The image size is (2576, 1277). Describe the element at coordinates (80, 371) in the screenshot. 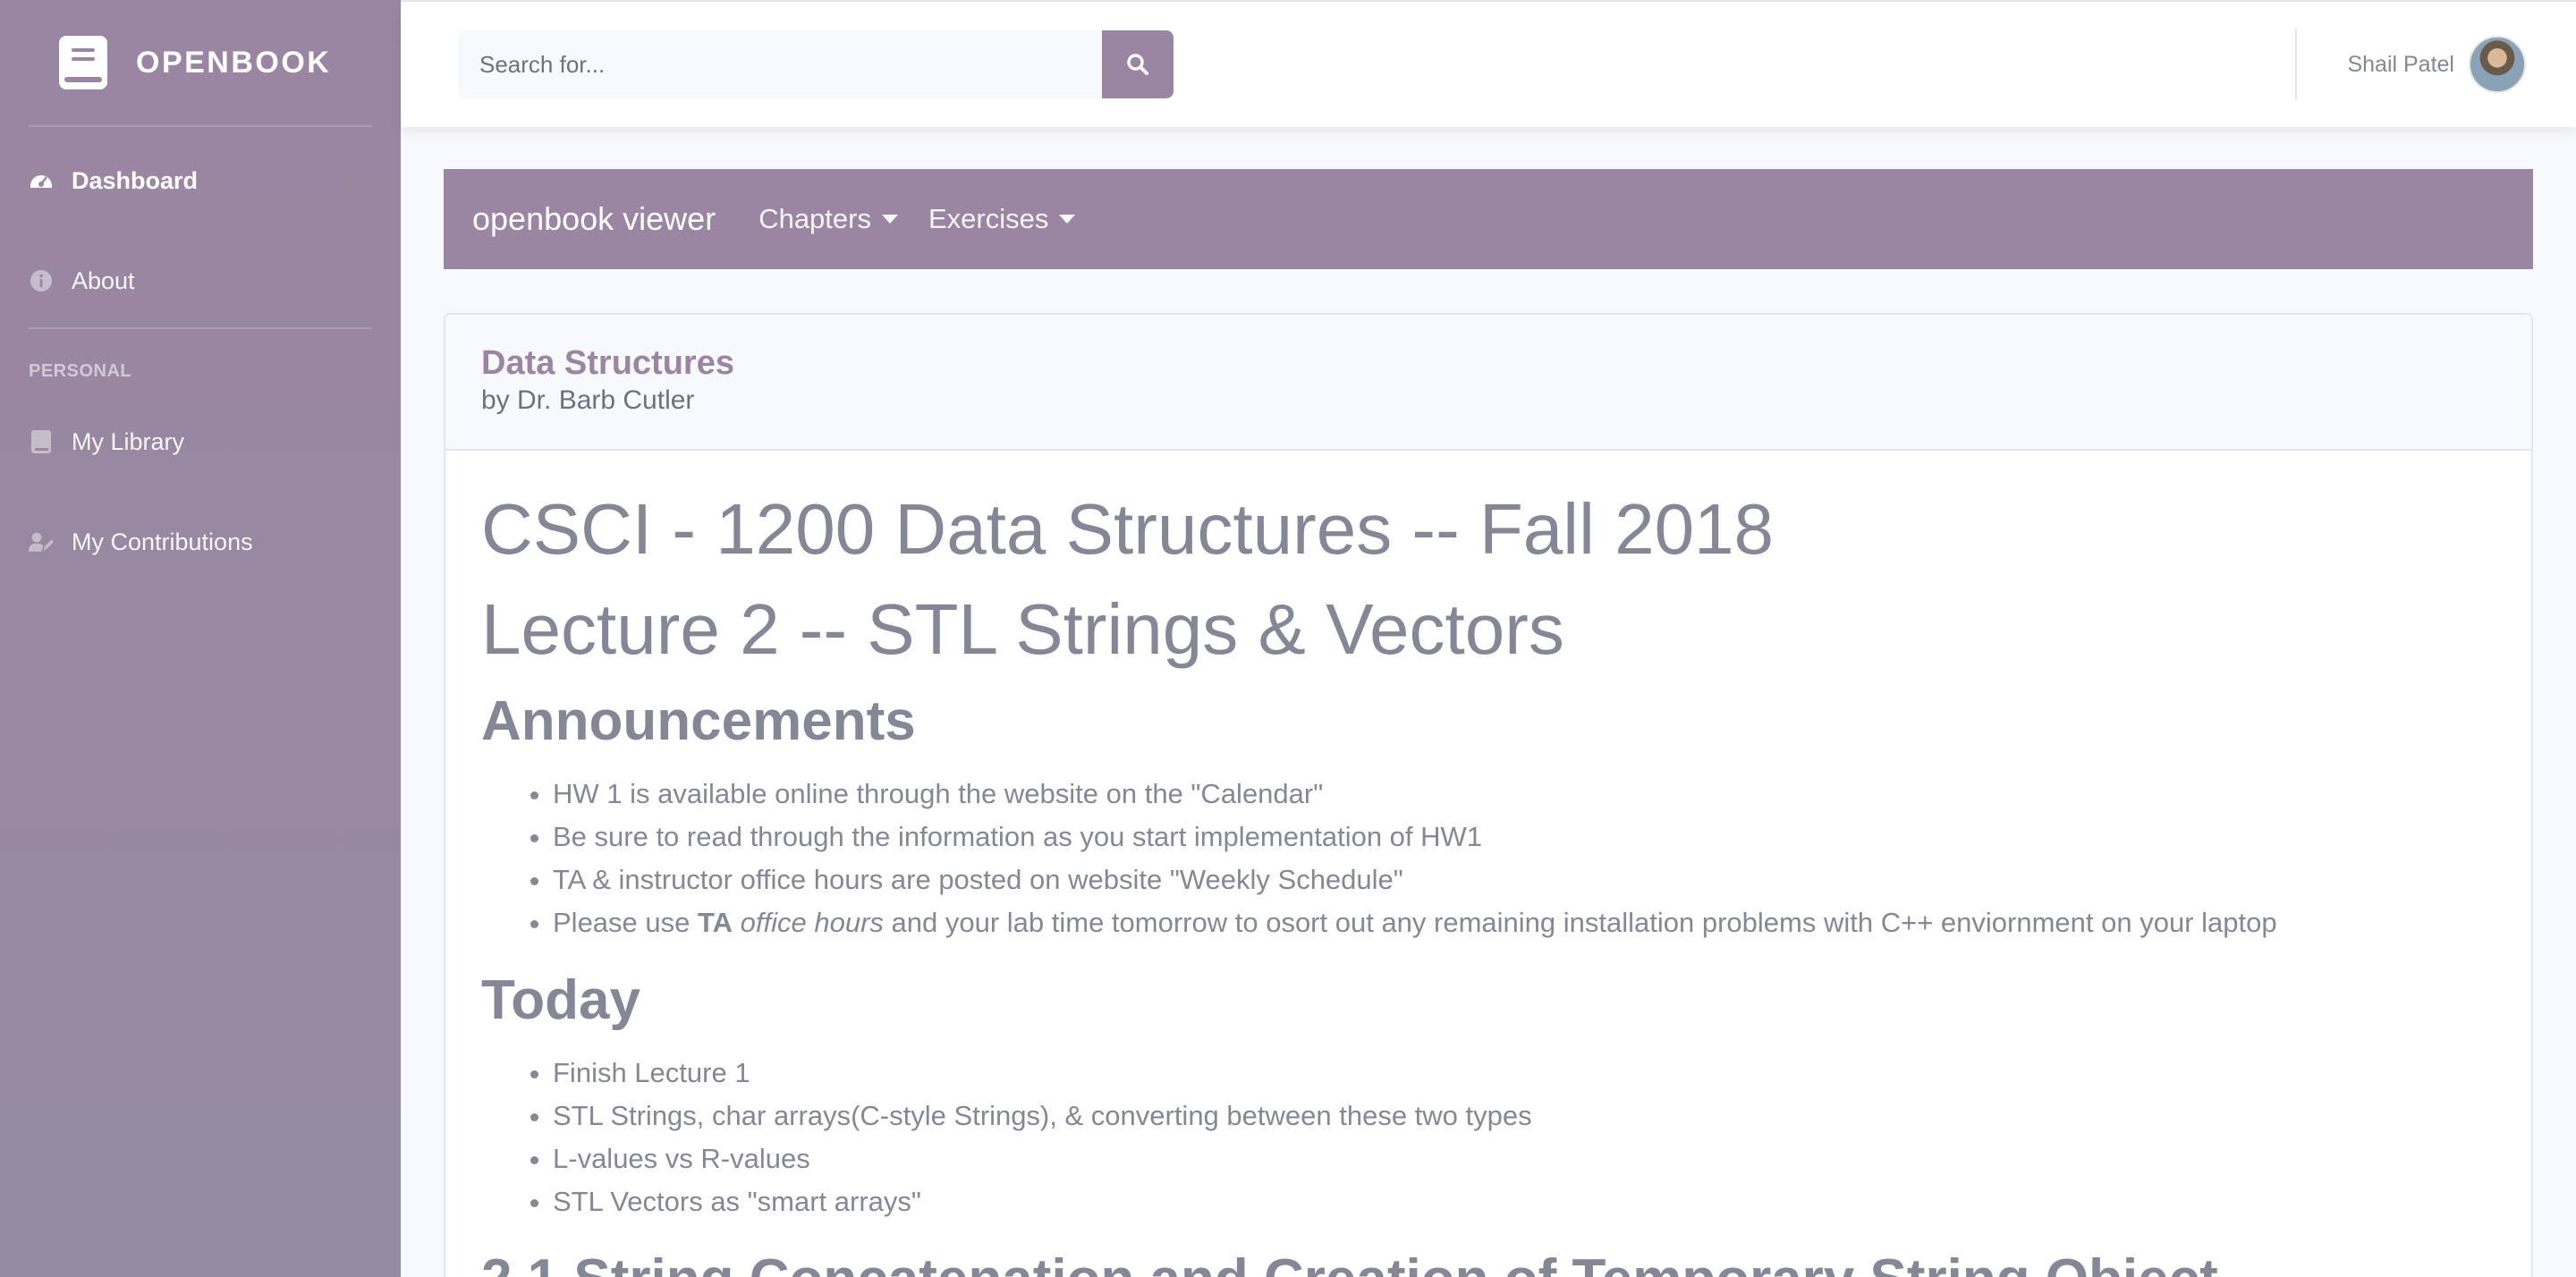

I see `sidebar-section-heading: PERSONAL` at that location.